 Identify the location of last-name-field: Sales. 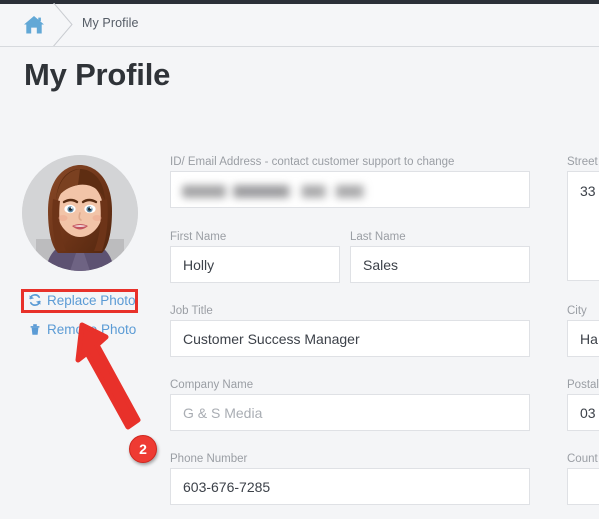
(440, 264).